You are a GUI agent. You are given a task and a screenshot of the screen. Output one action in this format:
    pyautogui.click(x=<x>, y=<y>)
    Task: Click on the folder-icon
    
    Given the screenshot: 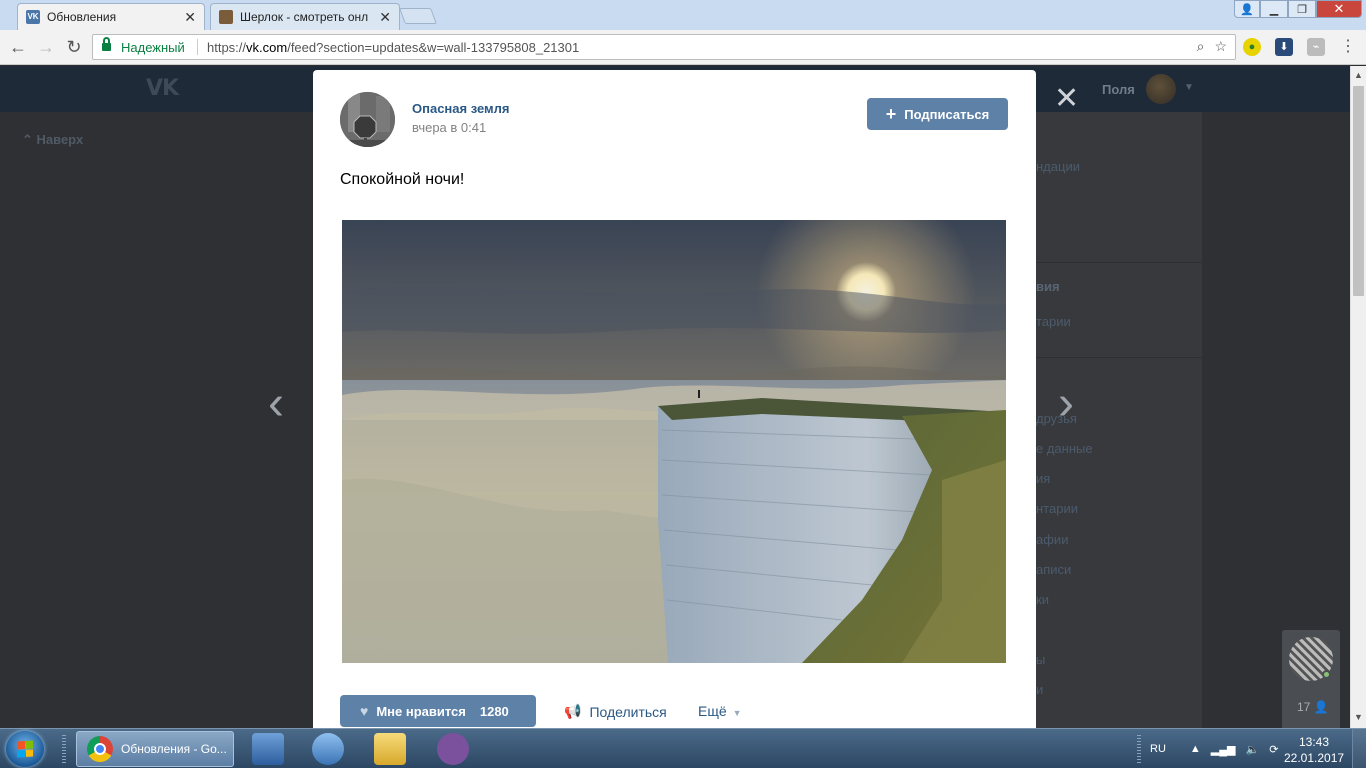 What is the action you would take?
    pyautogui.click(x=390, y=749)
    